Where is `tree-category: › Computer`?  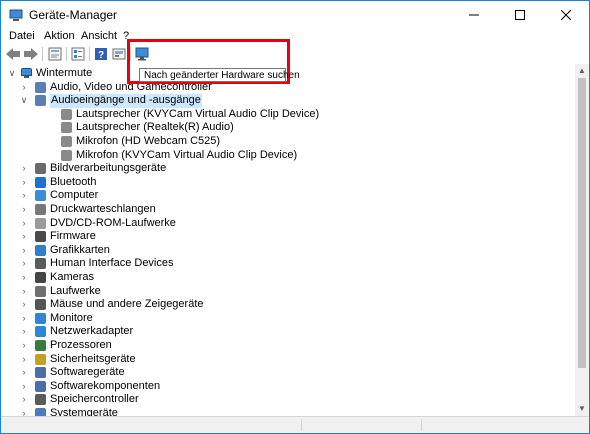 tree-category: › Computer is located at coordinates (288, 196).